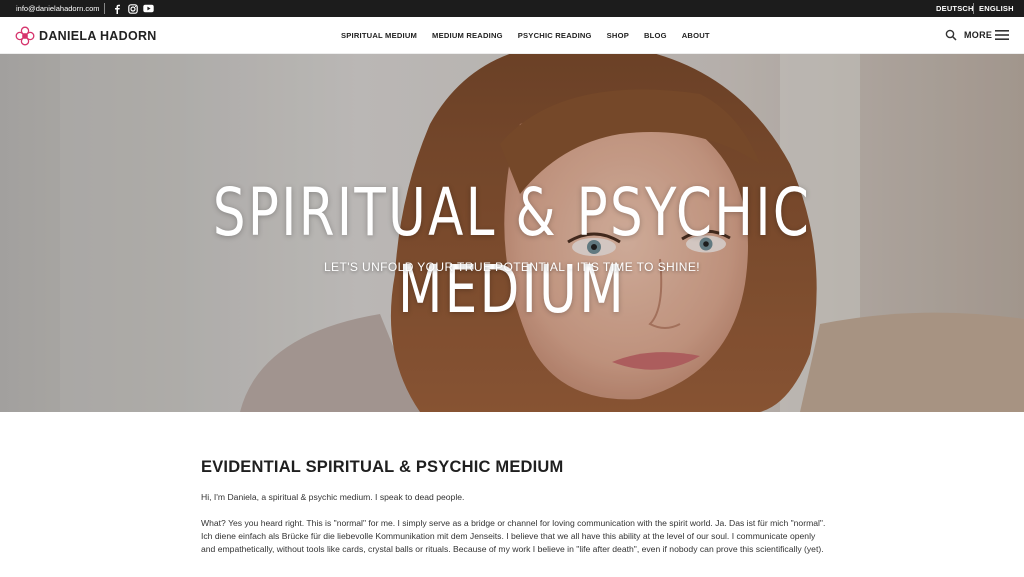 The width and height of the screenshot is (1024, 577). I want to click on section-heading: EVIDENTIAL SPIRITUAL & PSYCHIC MEDIUM, so click(382, 467).